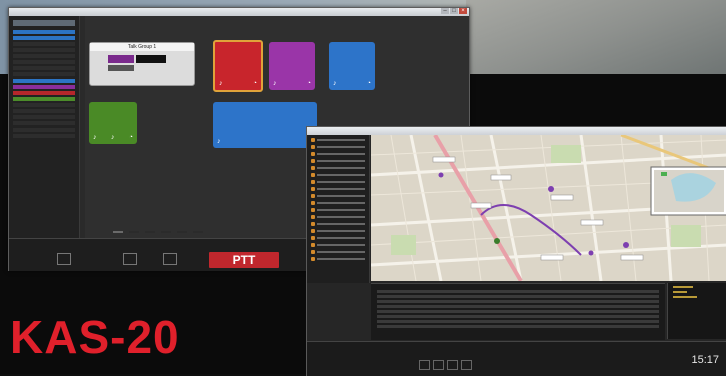 Image resolution: width=726 pixels, height=376 pixels. Describe the element at coordinates (352, 66) in the screenshot. I see `channel-tile-blue: ♪ ◔` at that location.